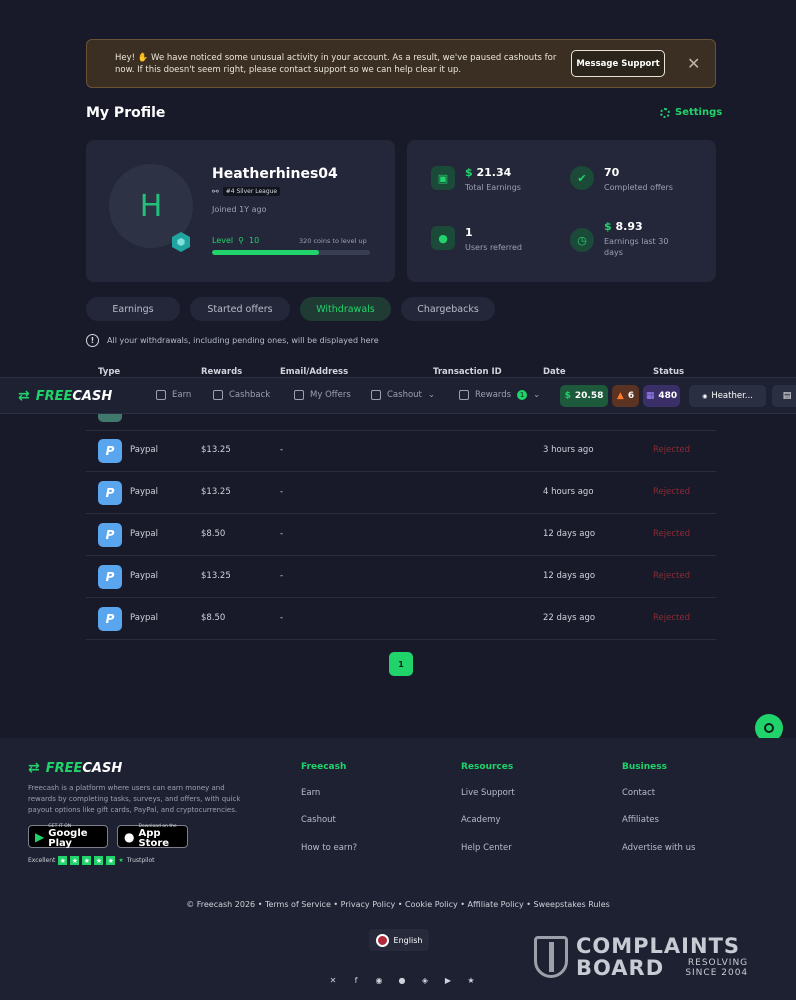 The image size is (796, 1000). Describe the element at coordinates (216, 450) in the screenshot. I see `row-reward: $13.25` at that location.